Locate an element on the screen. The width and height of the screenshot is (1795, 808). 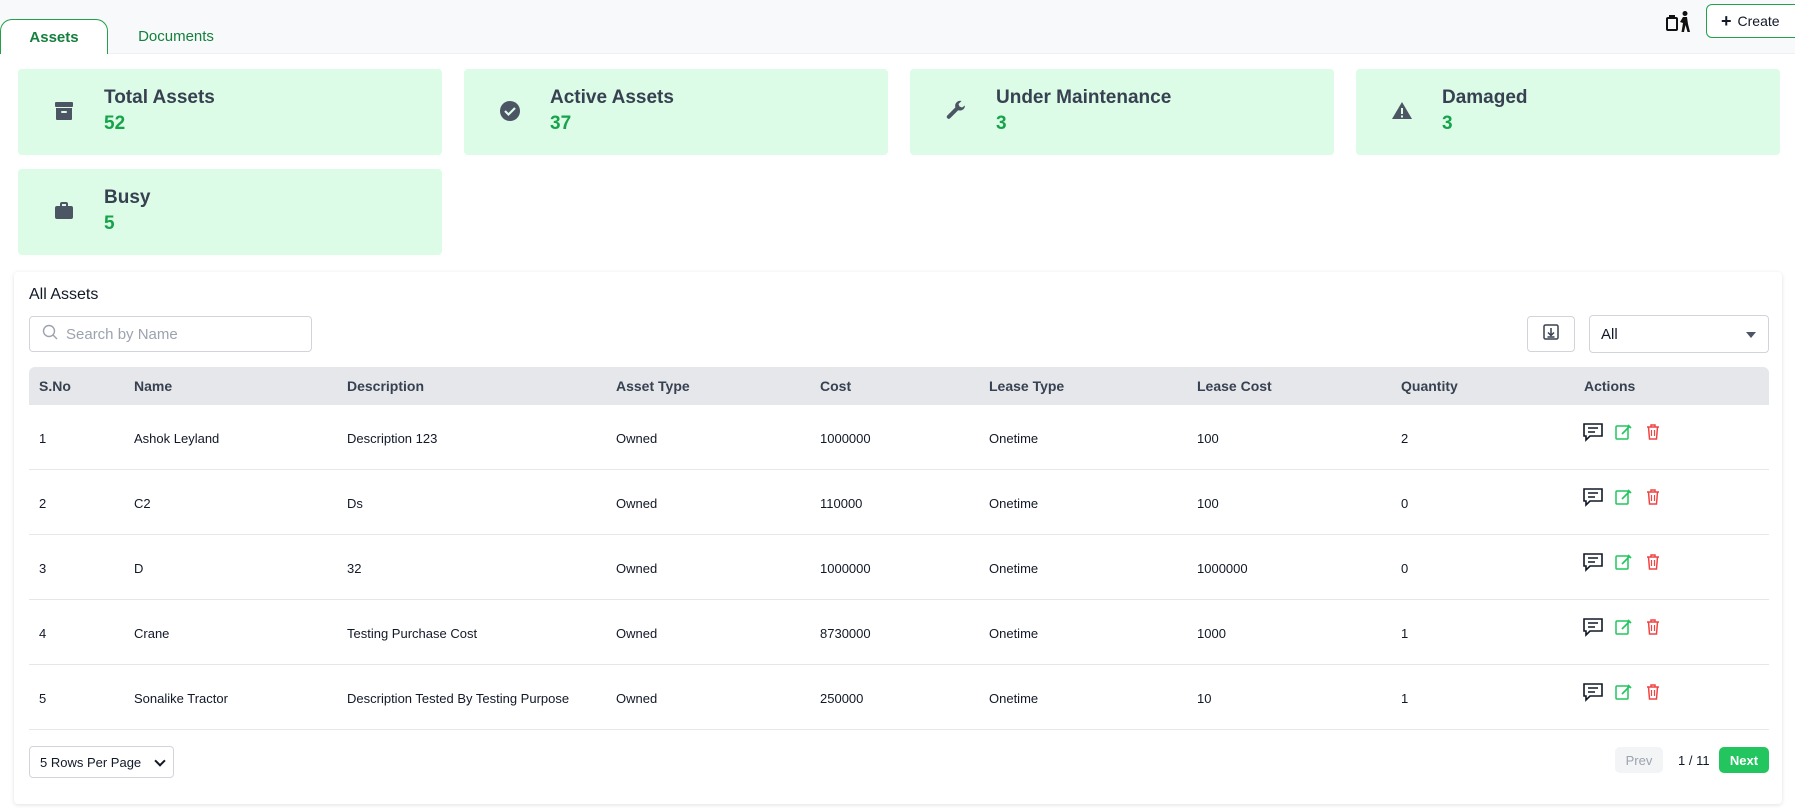
person-dispose-icon is located at coordinates (1679, 22).